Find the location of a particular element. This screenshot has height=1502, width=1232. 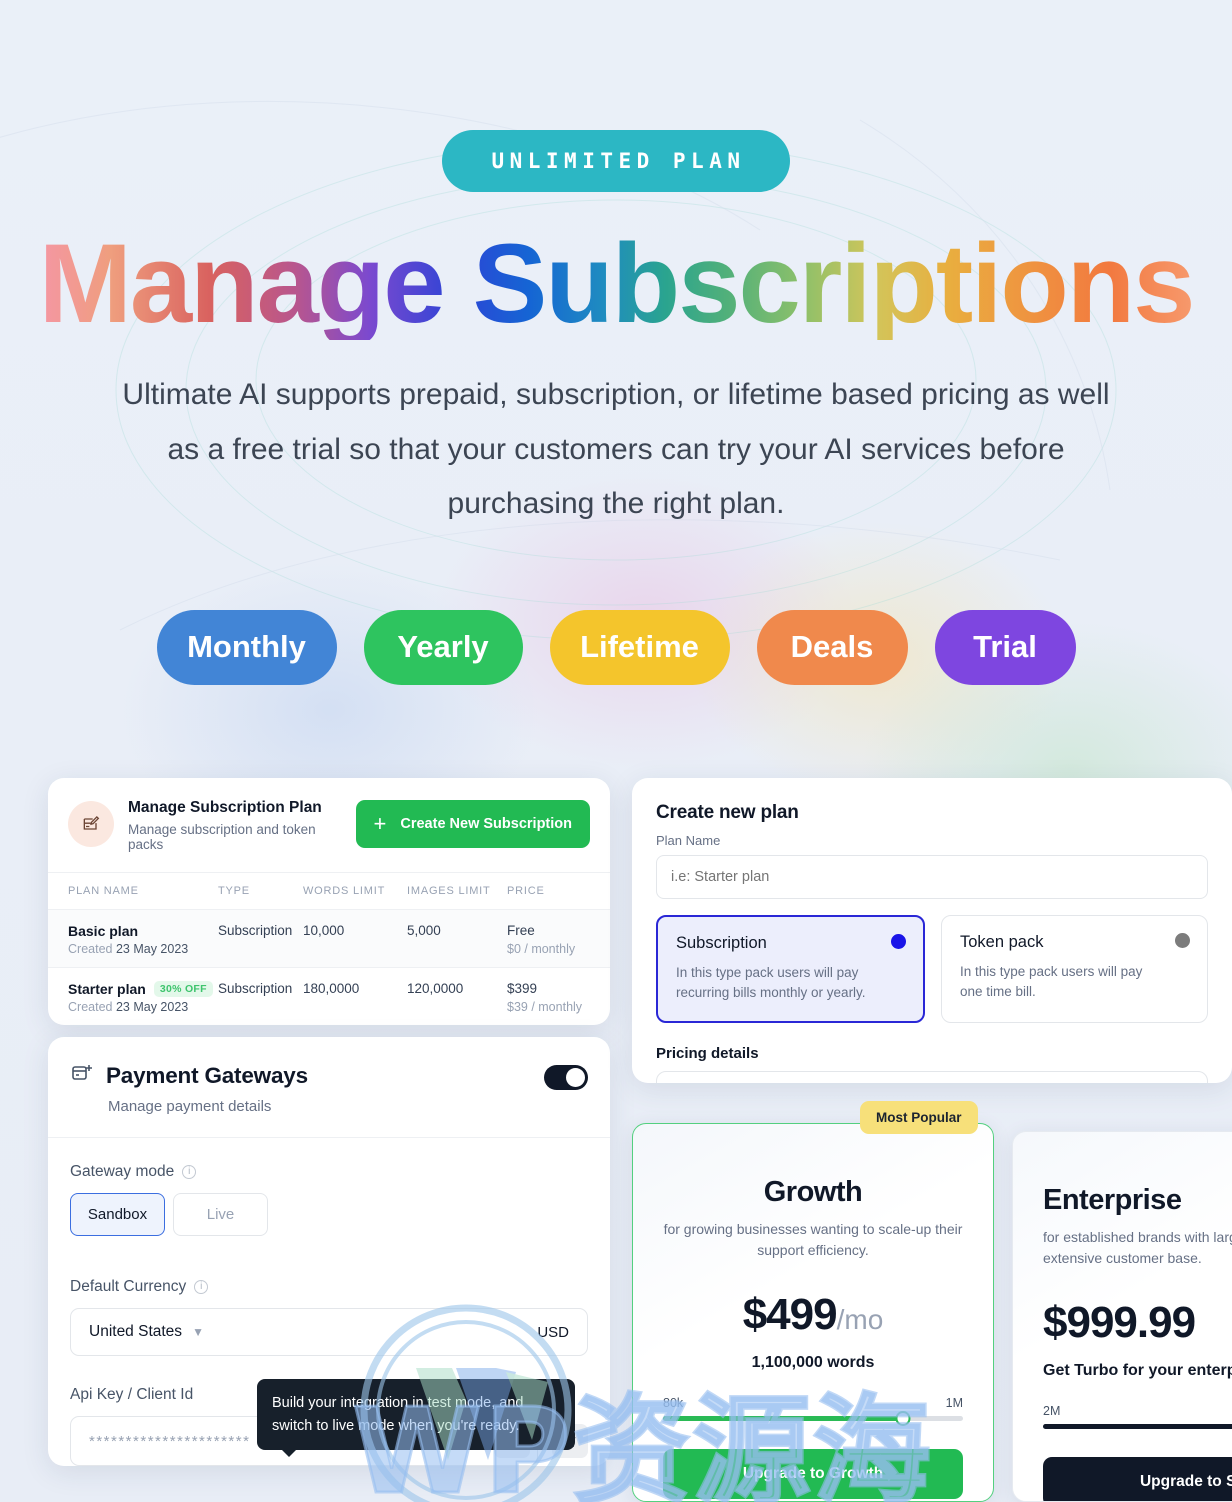

plan-badge: UNLIMITED PLAN is located at coordinates (616, 161).